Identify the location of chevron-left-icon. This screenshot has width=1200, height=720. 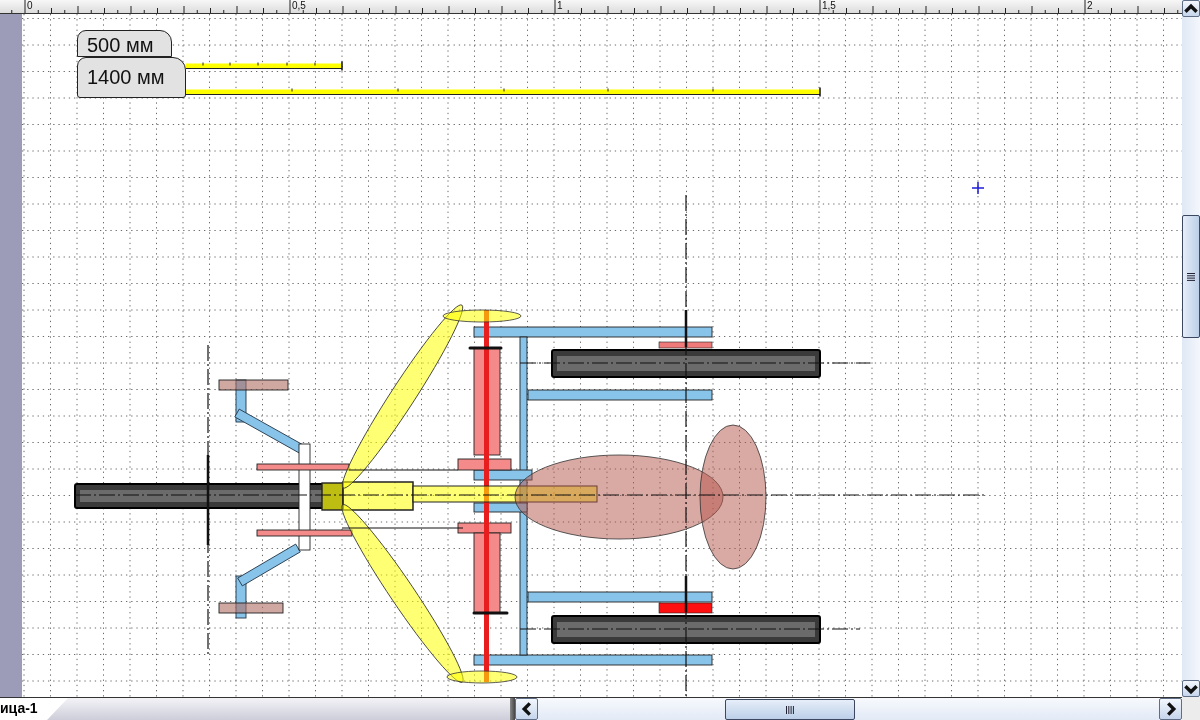
(526, 709).